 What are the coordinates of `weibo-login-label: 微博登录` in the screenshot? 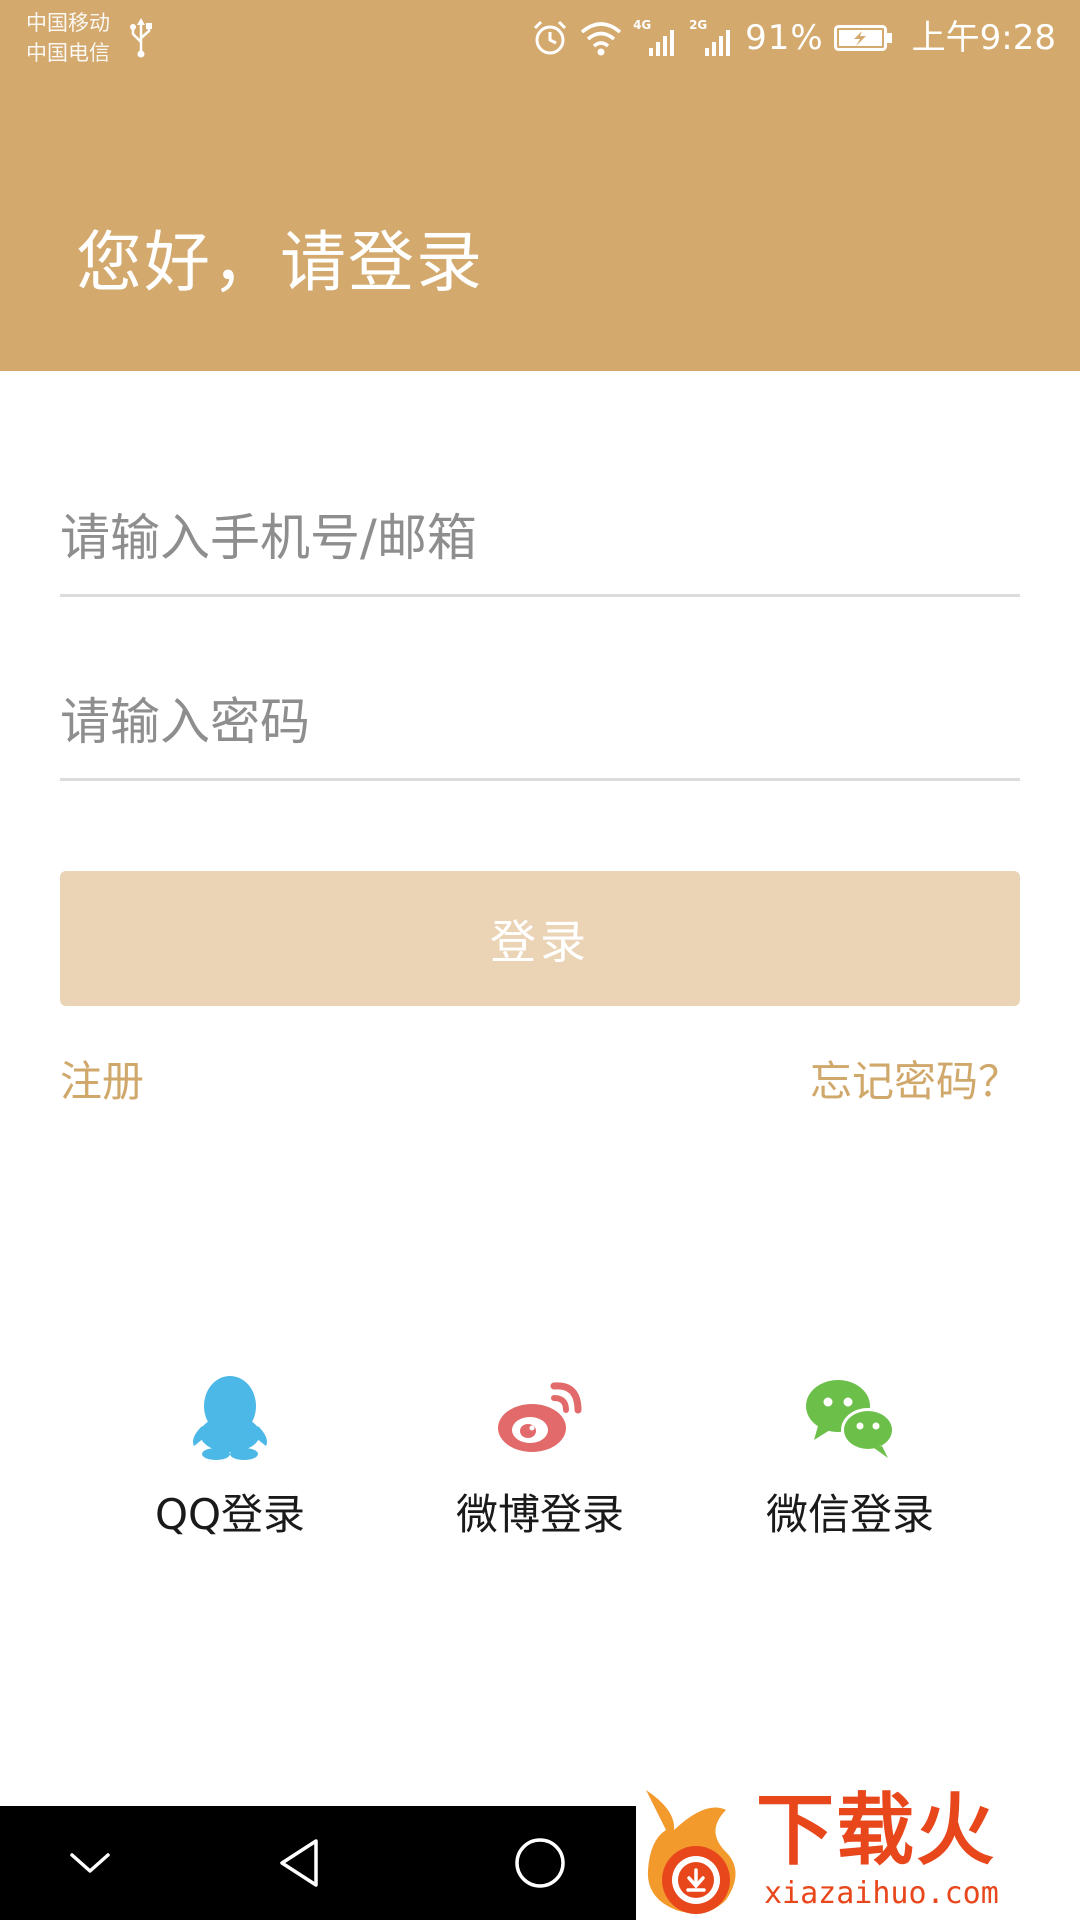 It's located at (539, 1514).